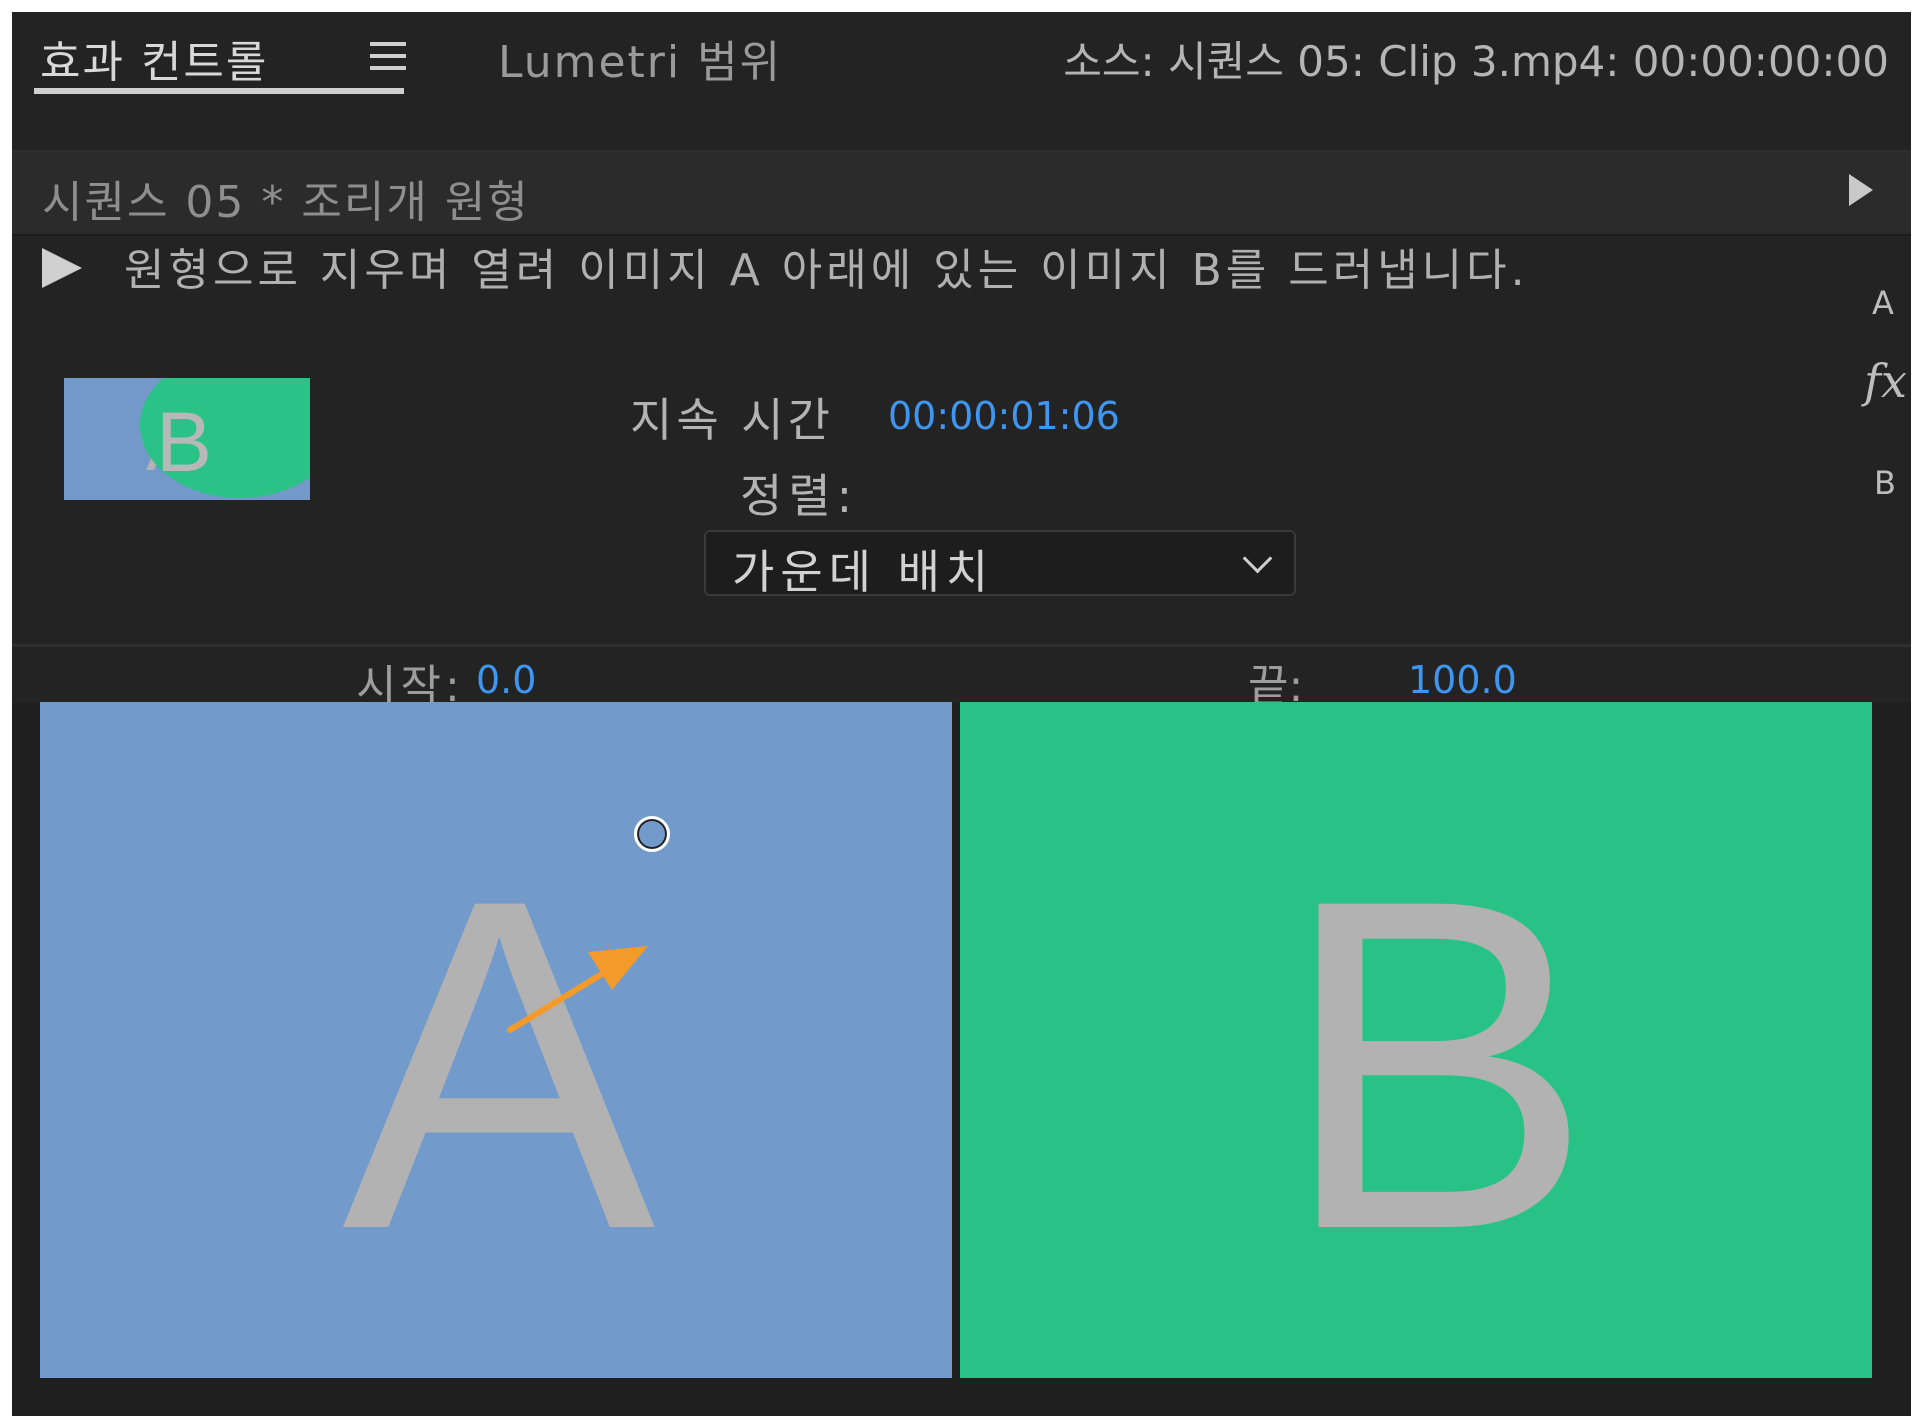 The width and height of the screenshot is (1920, 1428). I want to click on sequence-header: 시퀀스 05 * 조리개 원형, so click(961, 194).